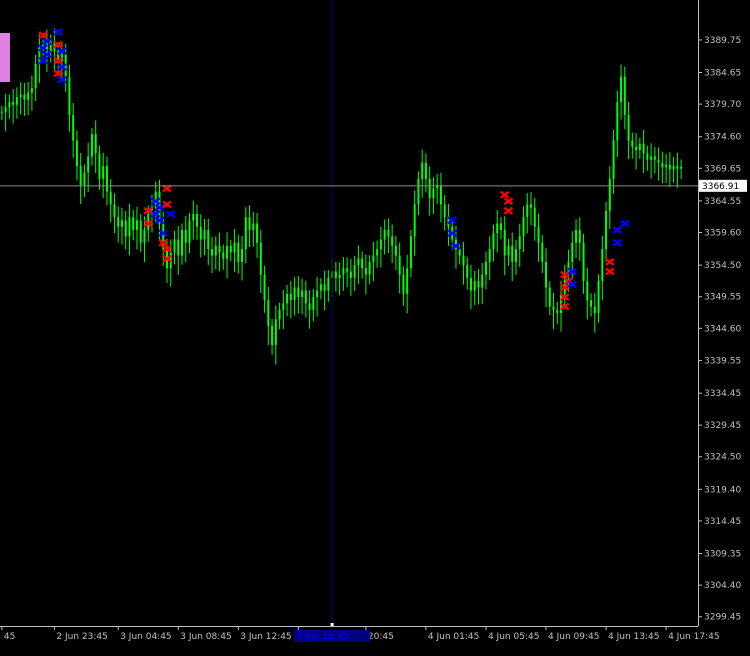  What do you see at coordinates (722, 618) in the screenshot?
I see `y-tick-label: 3299.45` at bounding box center [722, 618].